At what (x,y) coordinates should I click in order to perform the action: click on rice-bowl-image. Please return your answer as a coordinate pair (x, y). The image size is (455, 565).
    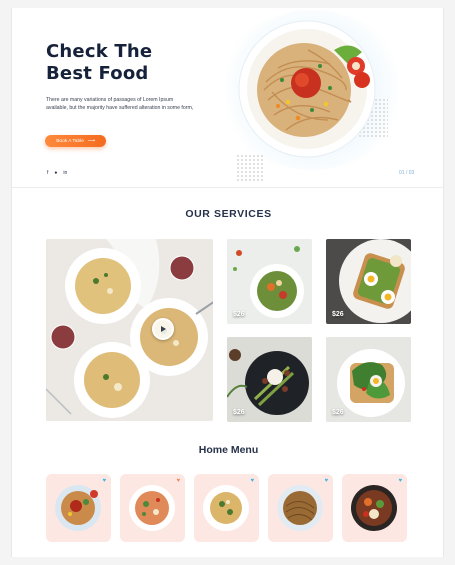
    Looking at the image, I should click on (374, 508).